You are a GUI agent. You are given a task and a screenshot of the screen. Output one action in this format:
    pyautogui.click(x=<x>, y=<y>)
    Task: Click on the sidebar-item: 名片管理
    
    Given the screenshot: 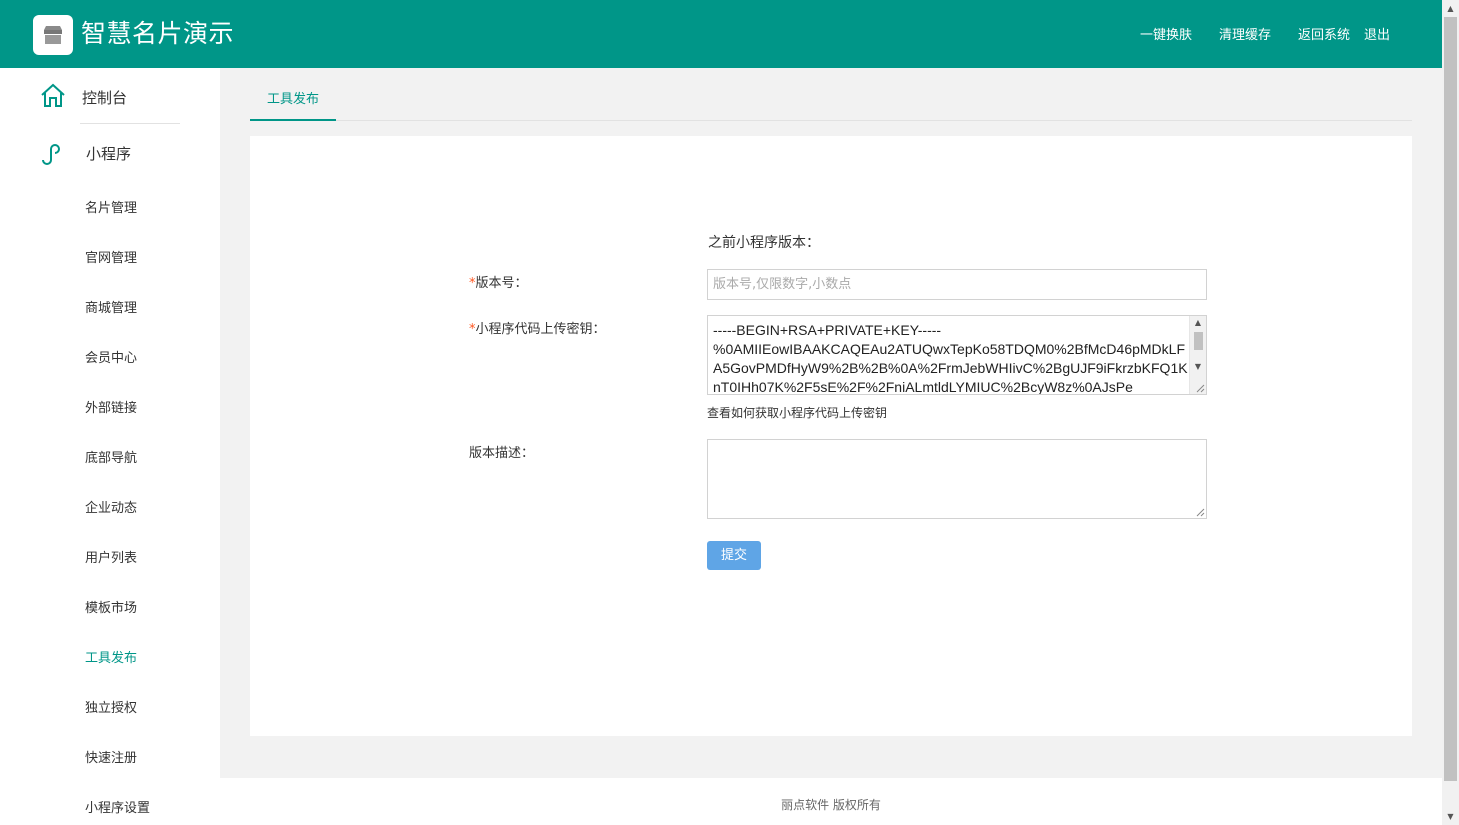 What is the action you would take?
    pyautogui.click(x=111, y=206)
    